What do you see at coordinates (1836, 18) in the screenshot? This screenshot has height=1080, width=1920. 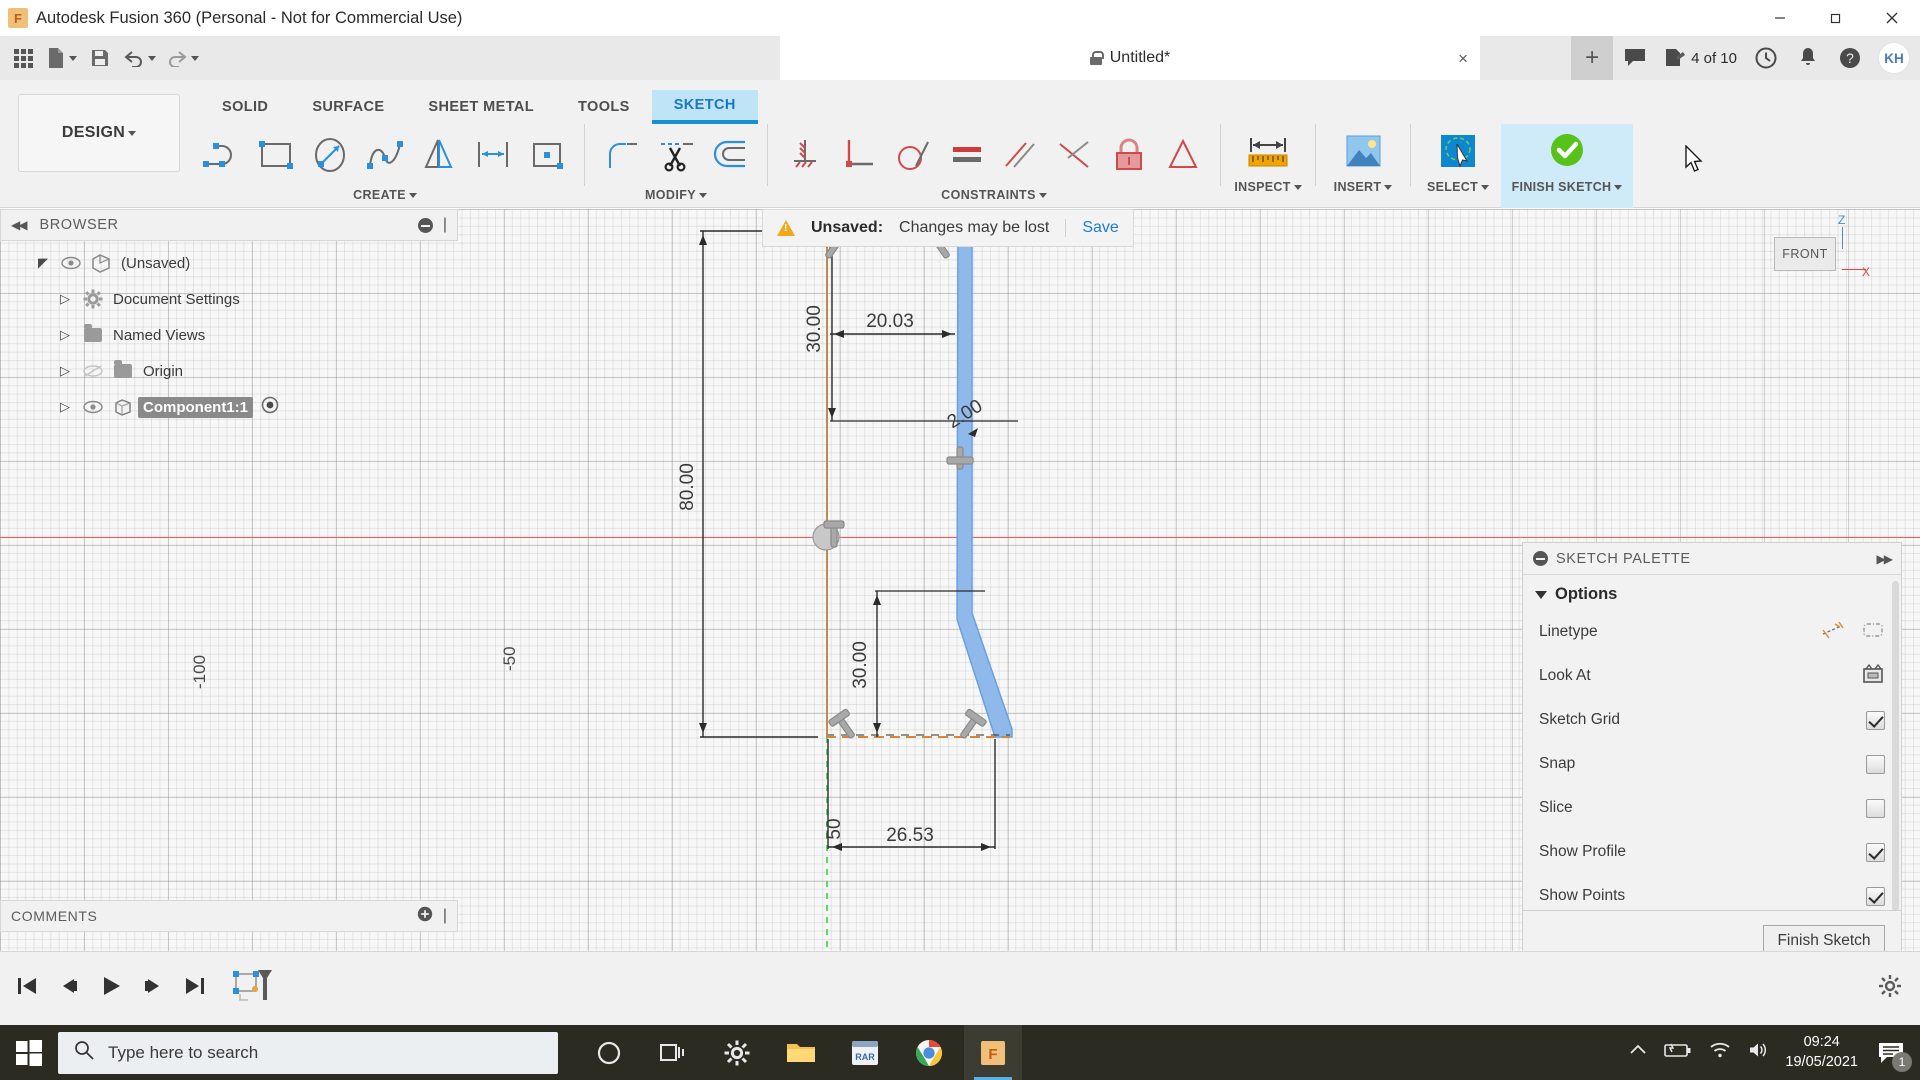 I see `maximize-button` at bounding box center [1836, 18].